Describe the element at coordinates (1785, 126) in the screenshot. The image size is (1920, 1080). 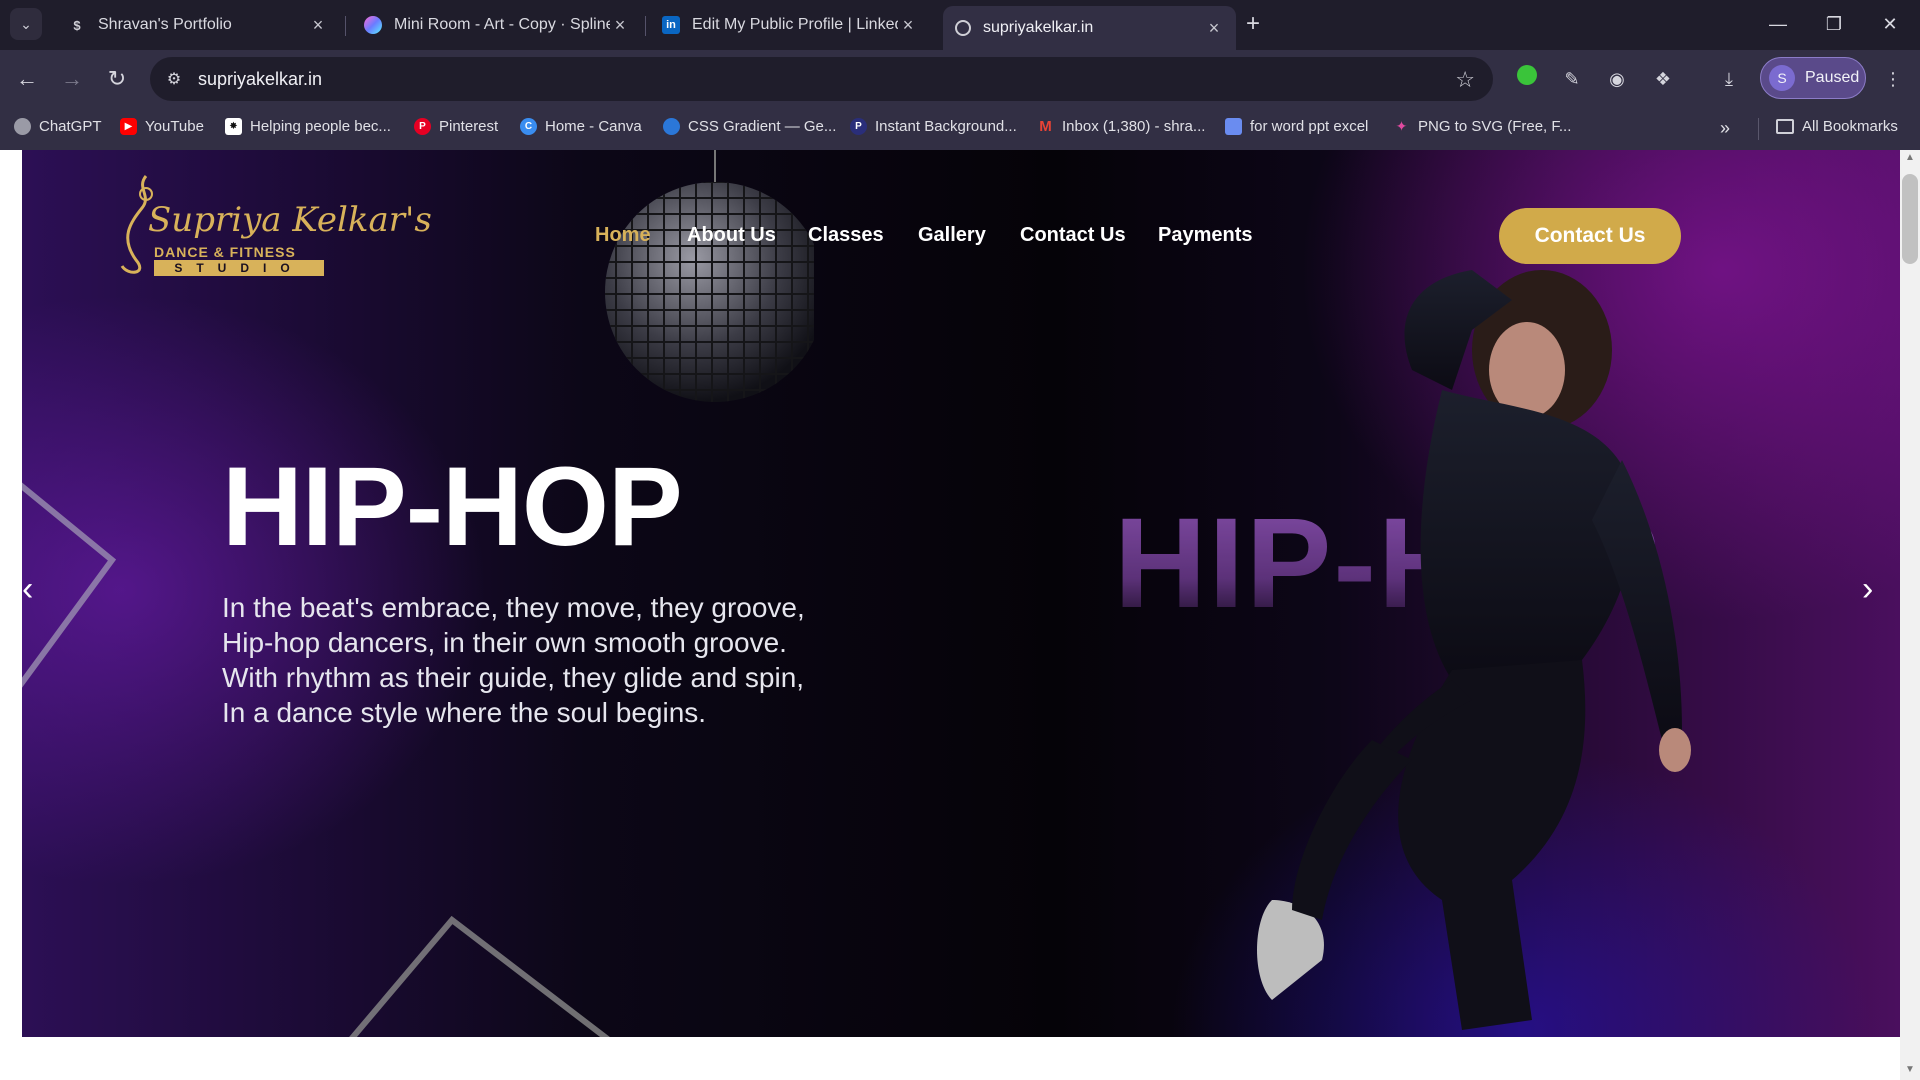
I see `folder-icon` at that location.